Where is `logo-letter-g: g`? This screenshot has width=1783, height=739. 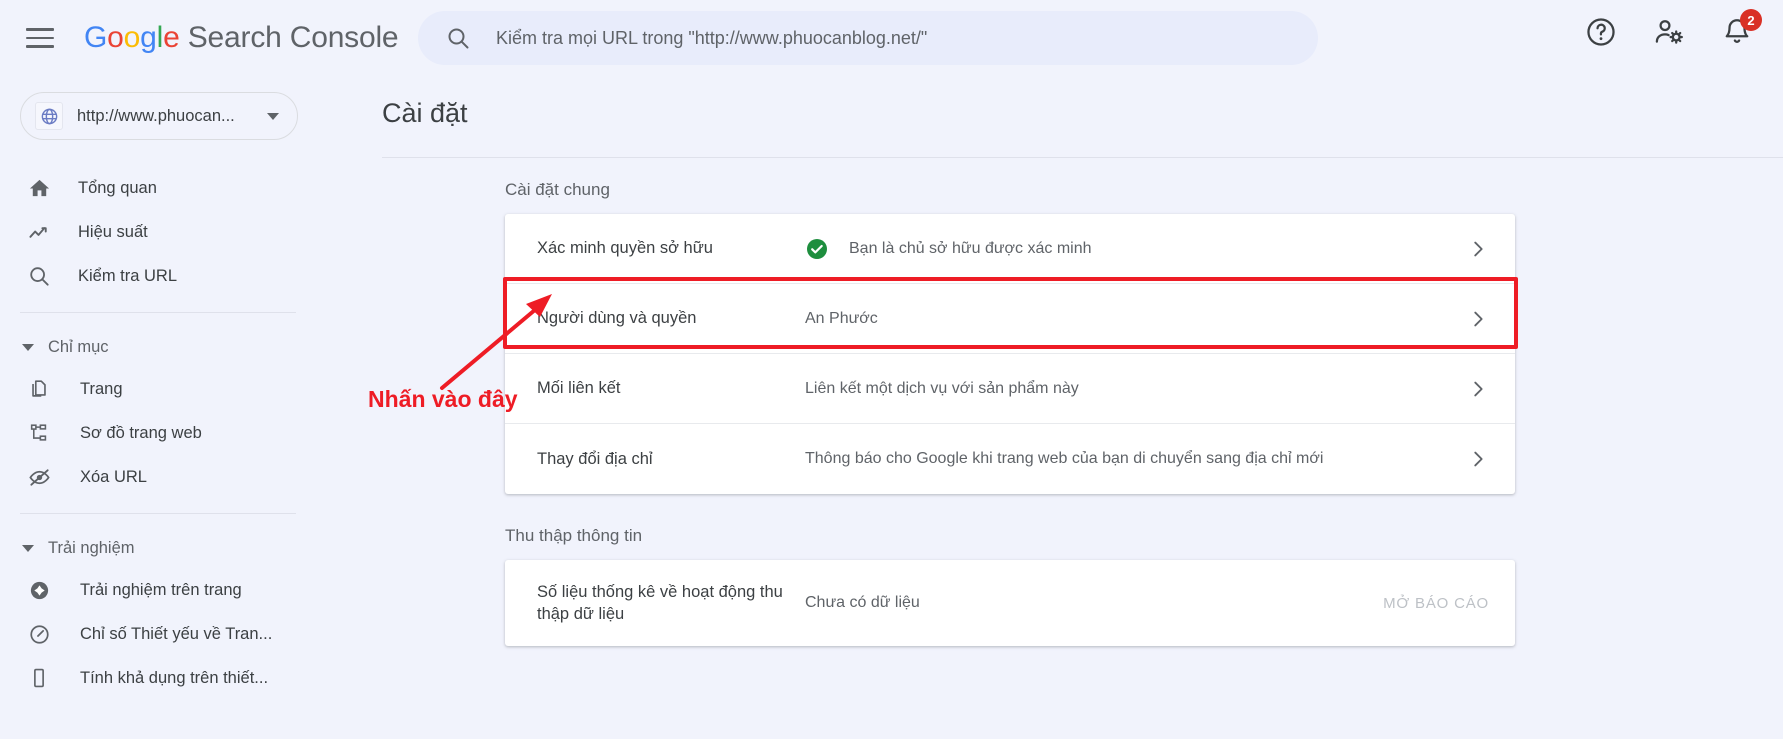
logo-letter-g: g is located at coordinates (148, 37).